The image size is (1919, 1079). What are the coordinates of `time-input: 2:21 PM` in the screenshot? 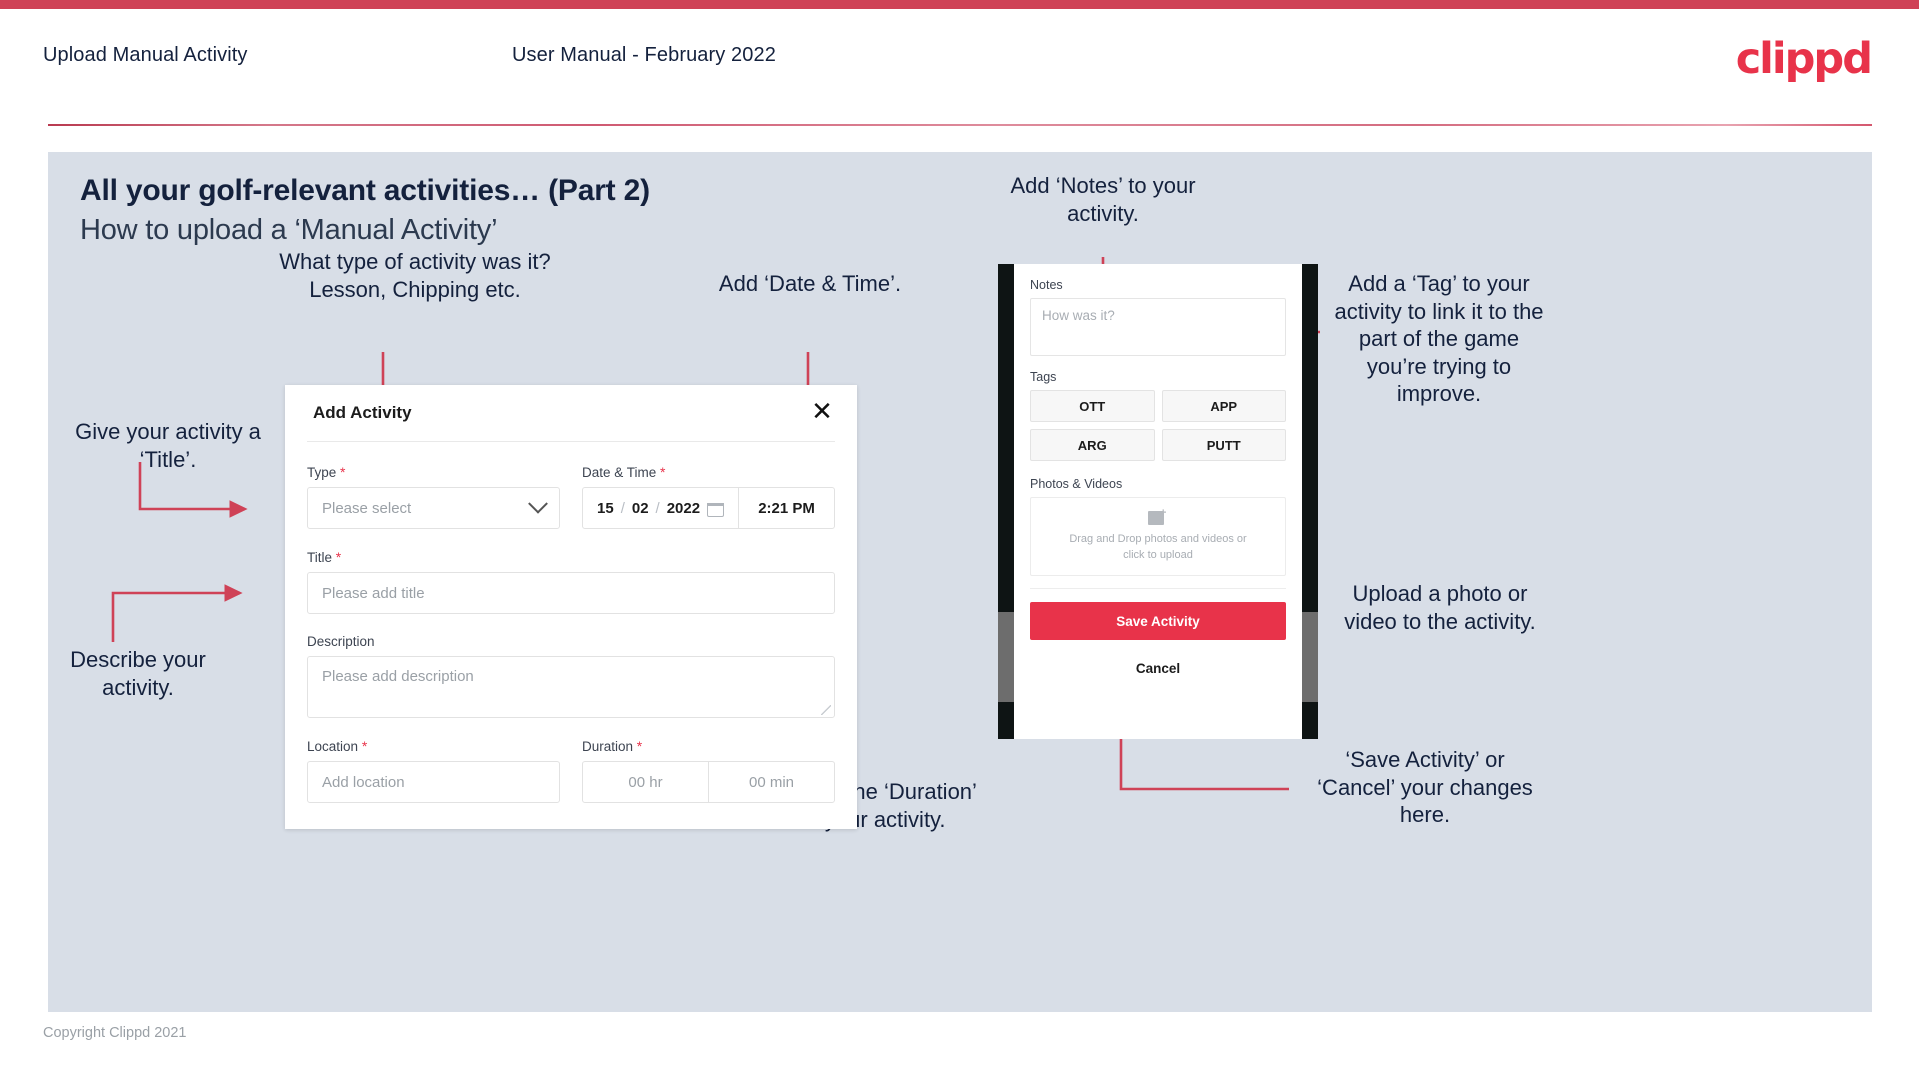 It's located at (786, 508).